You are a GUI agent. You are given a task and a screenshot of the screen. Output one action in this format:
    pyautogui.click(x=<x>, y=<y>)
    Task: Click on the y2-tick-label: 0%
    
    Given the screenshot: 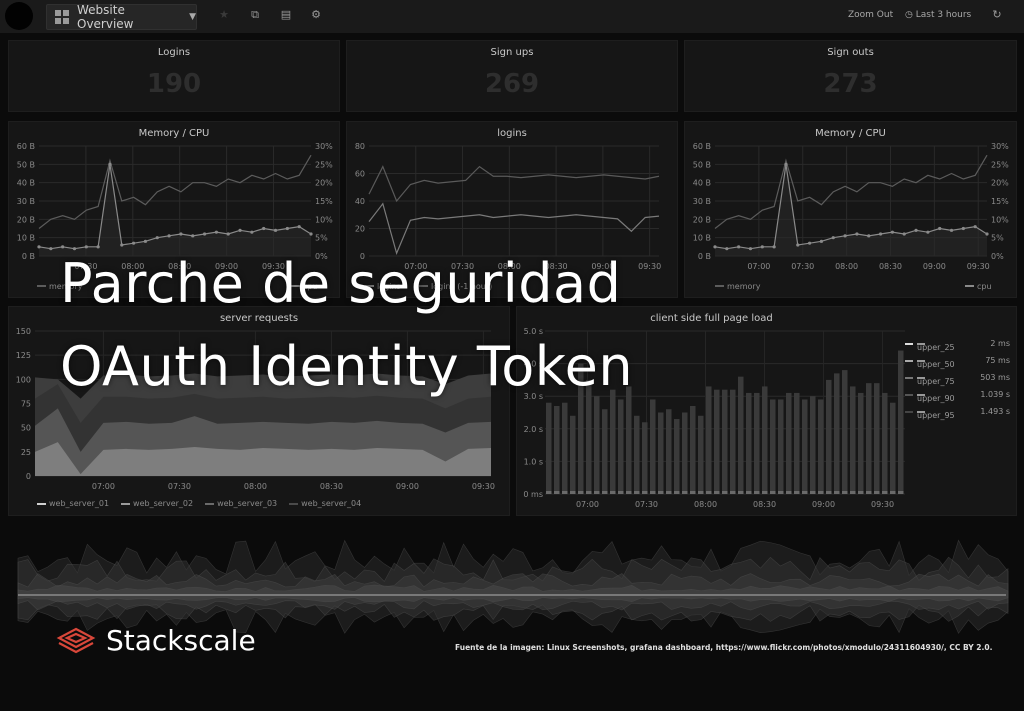 What is the action you would take?
    pyautogui.click(x=997, y=256)
    